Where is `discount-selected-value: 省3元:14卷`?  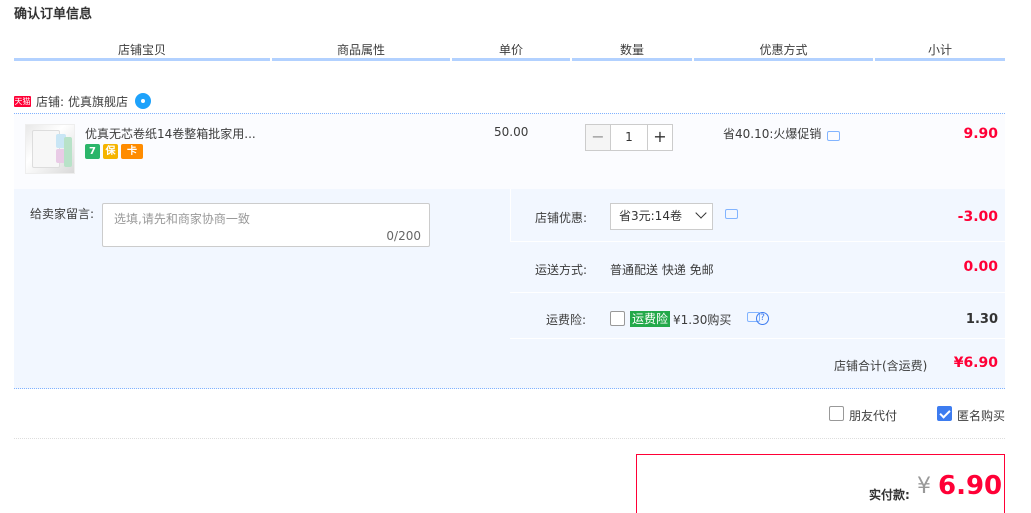
discount-selected-value: 省3元:14卷 is located at coordinates (650, 216).